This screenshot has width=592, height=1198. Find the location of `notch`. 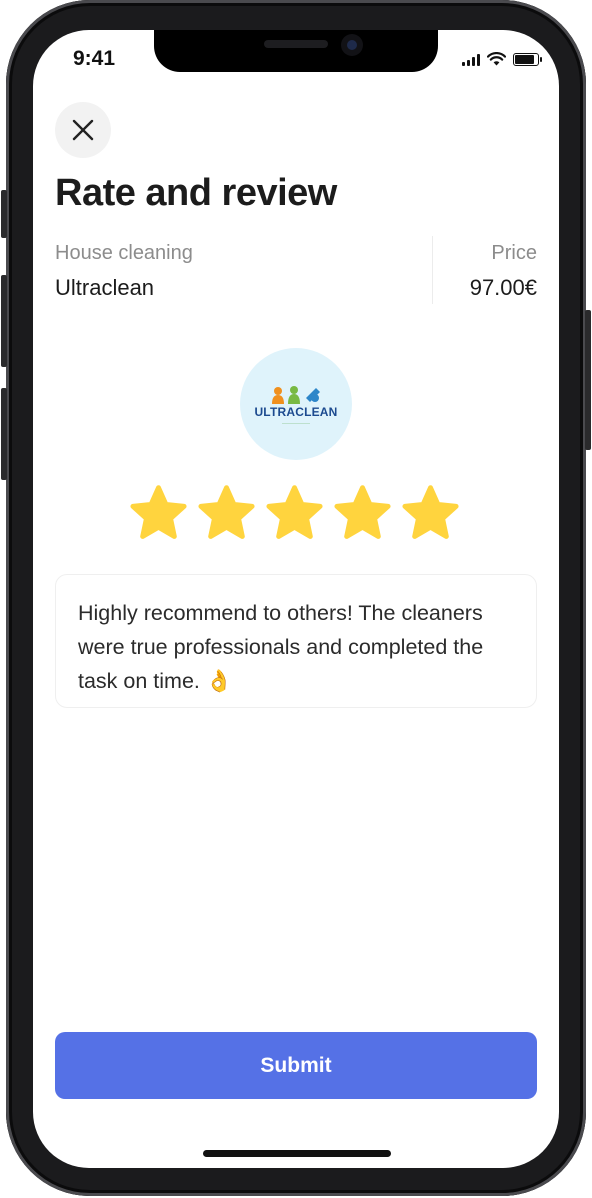

notch is located at coordinates (296, 51).